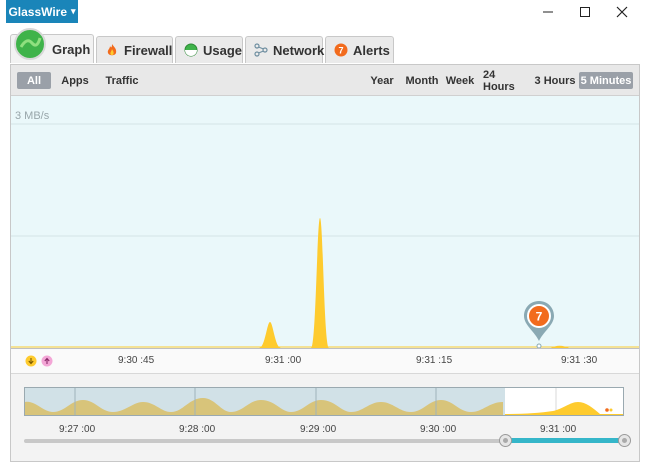 Image resolution: width=648 pixels, height=469 pixels. What do you see at coordinates (371, 50) in the screenshot?
I see `tab-alerts-label: Alerts` at bounding box center [371, 50].